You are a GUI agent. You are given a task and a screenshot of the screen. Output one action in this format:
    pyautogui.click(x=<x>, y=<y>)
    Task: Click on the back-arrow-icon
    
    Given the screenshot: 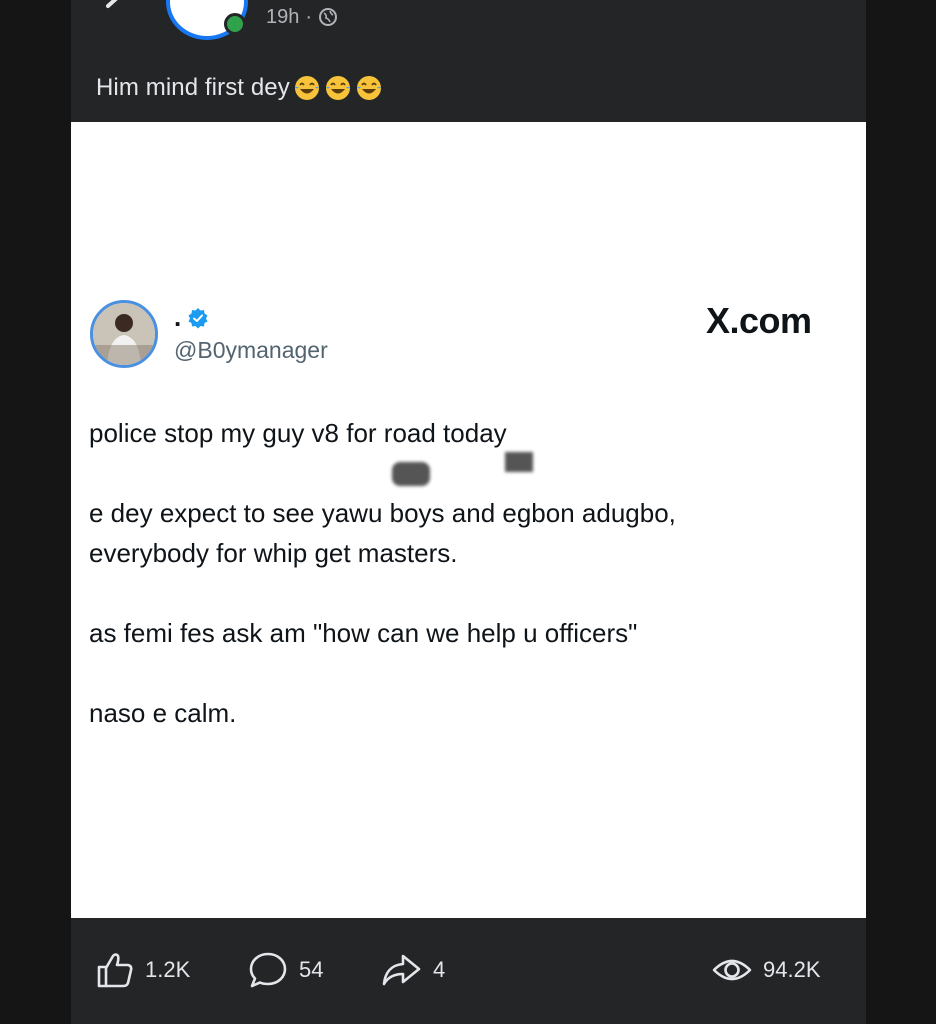 What is the action you would take?
    pyautogui.click(x=120, y=13)
    